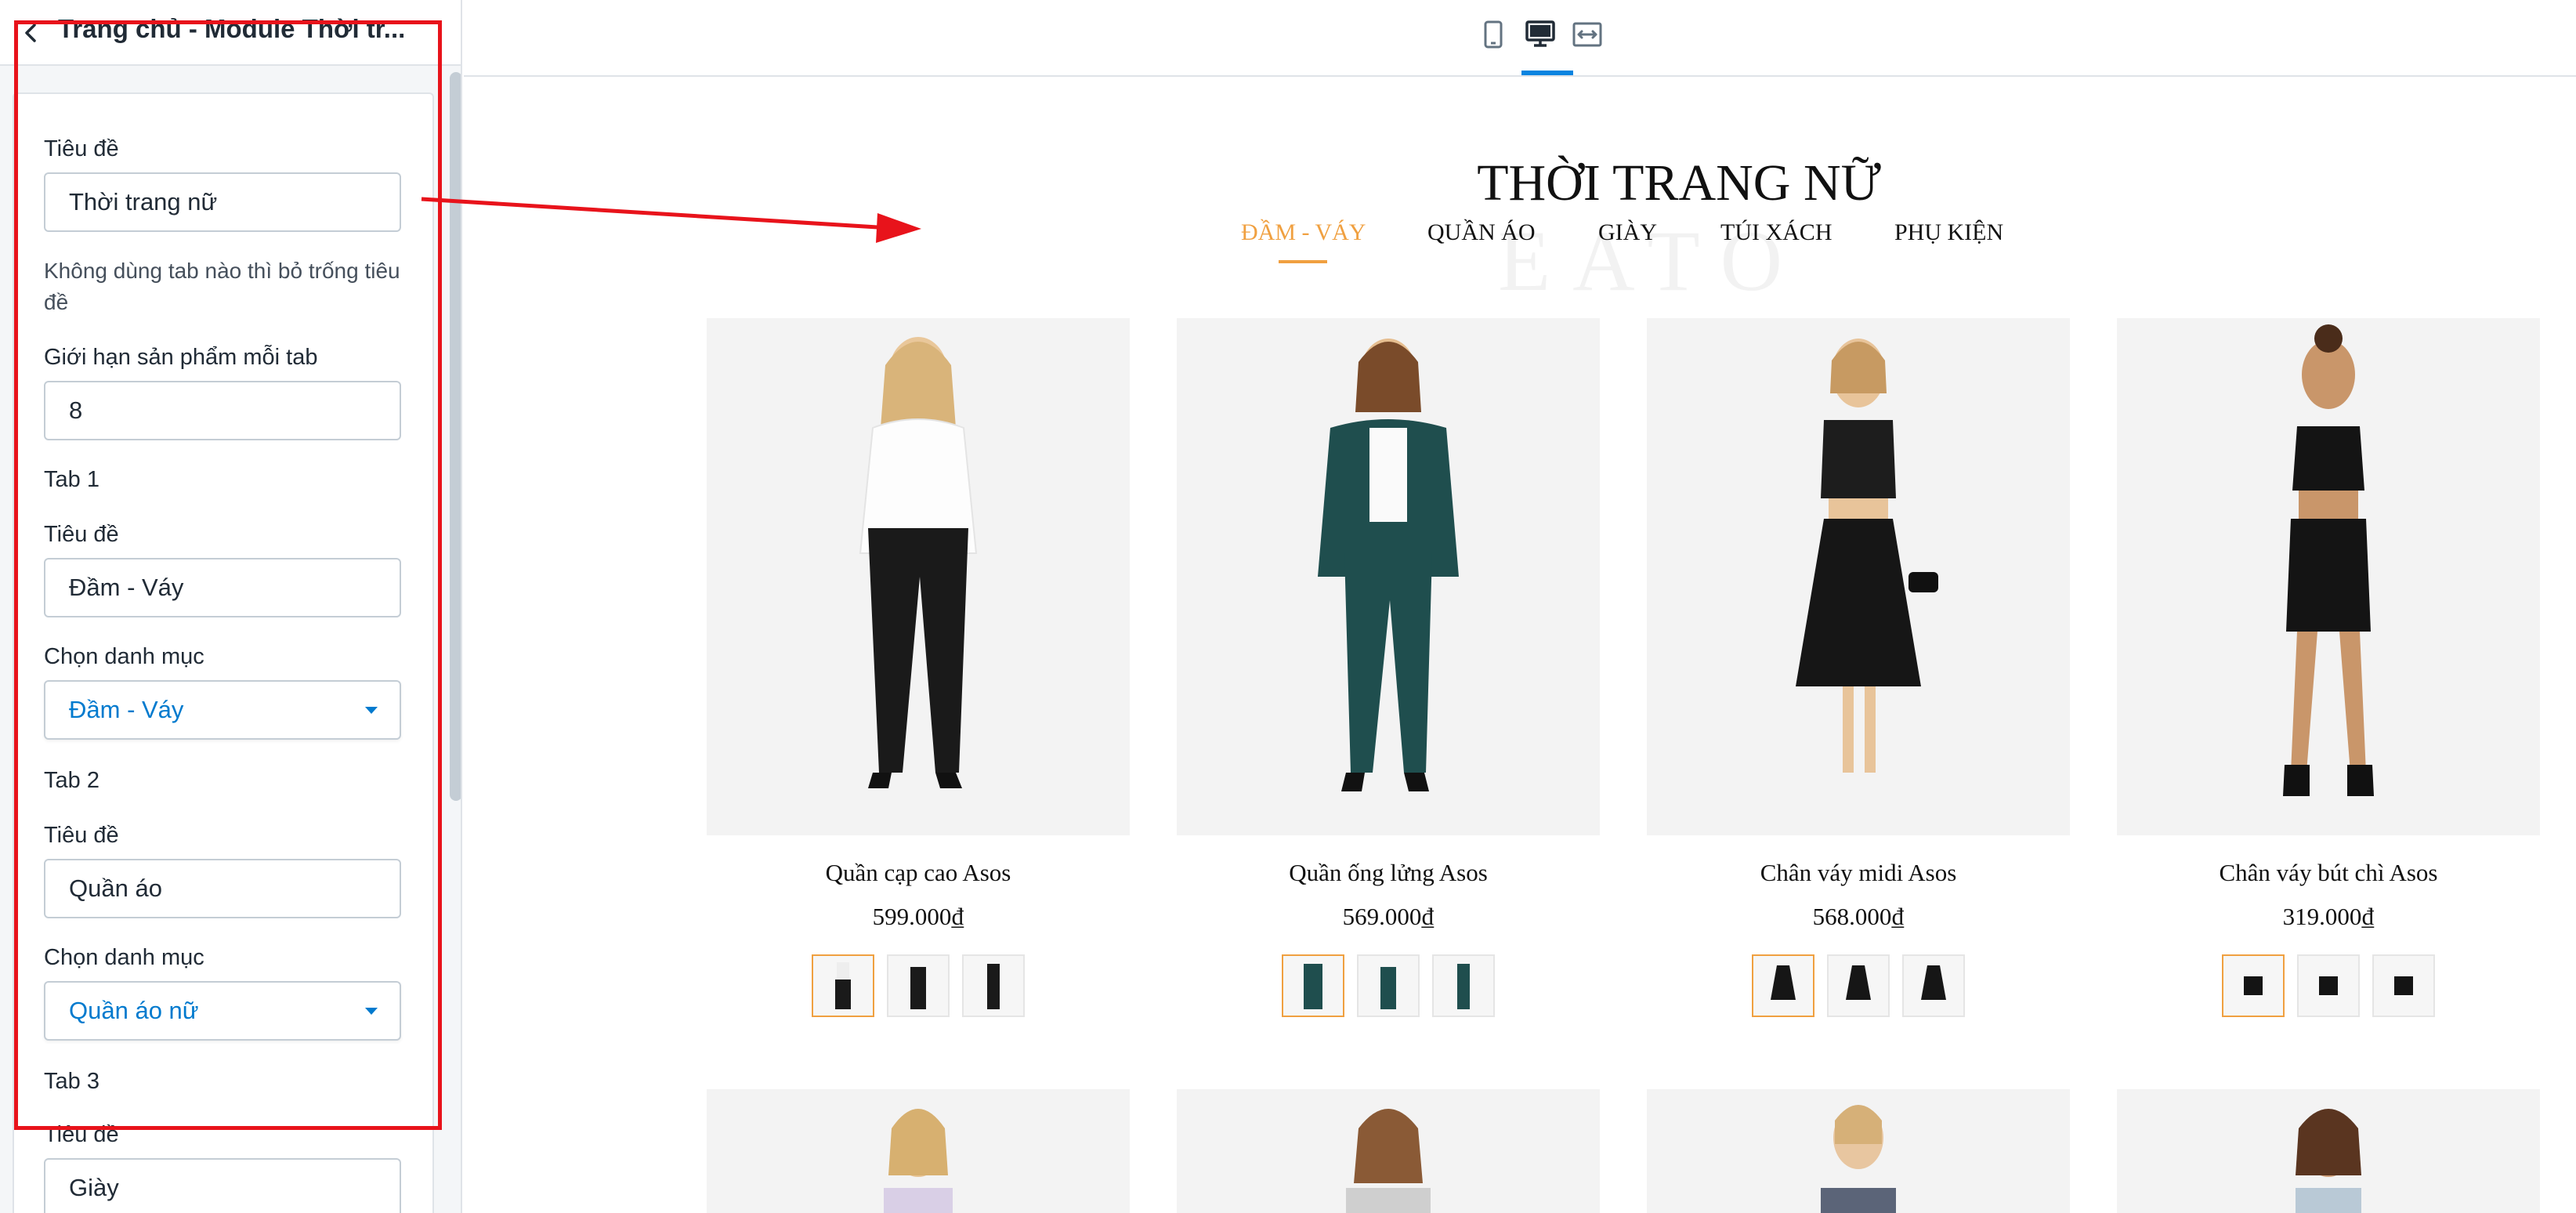 This screenshot has width=2576, height=1213. Describe the element at coordinates (1679, 183) in the screenshot. I see `section-title: THỜI TRANG NỮ` at that location.